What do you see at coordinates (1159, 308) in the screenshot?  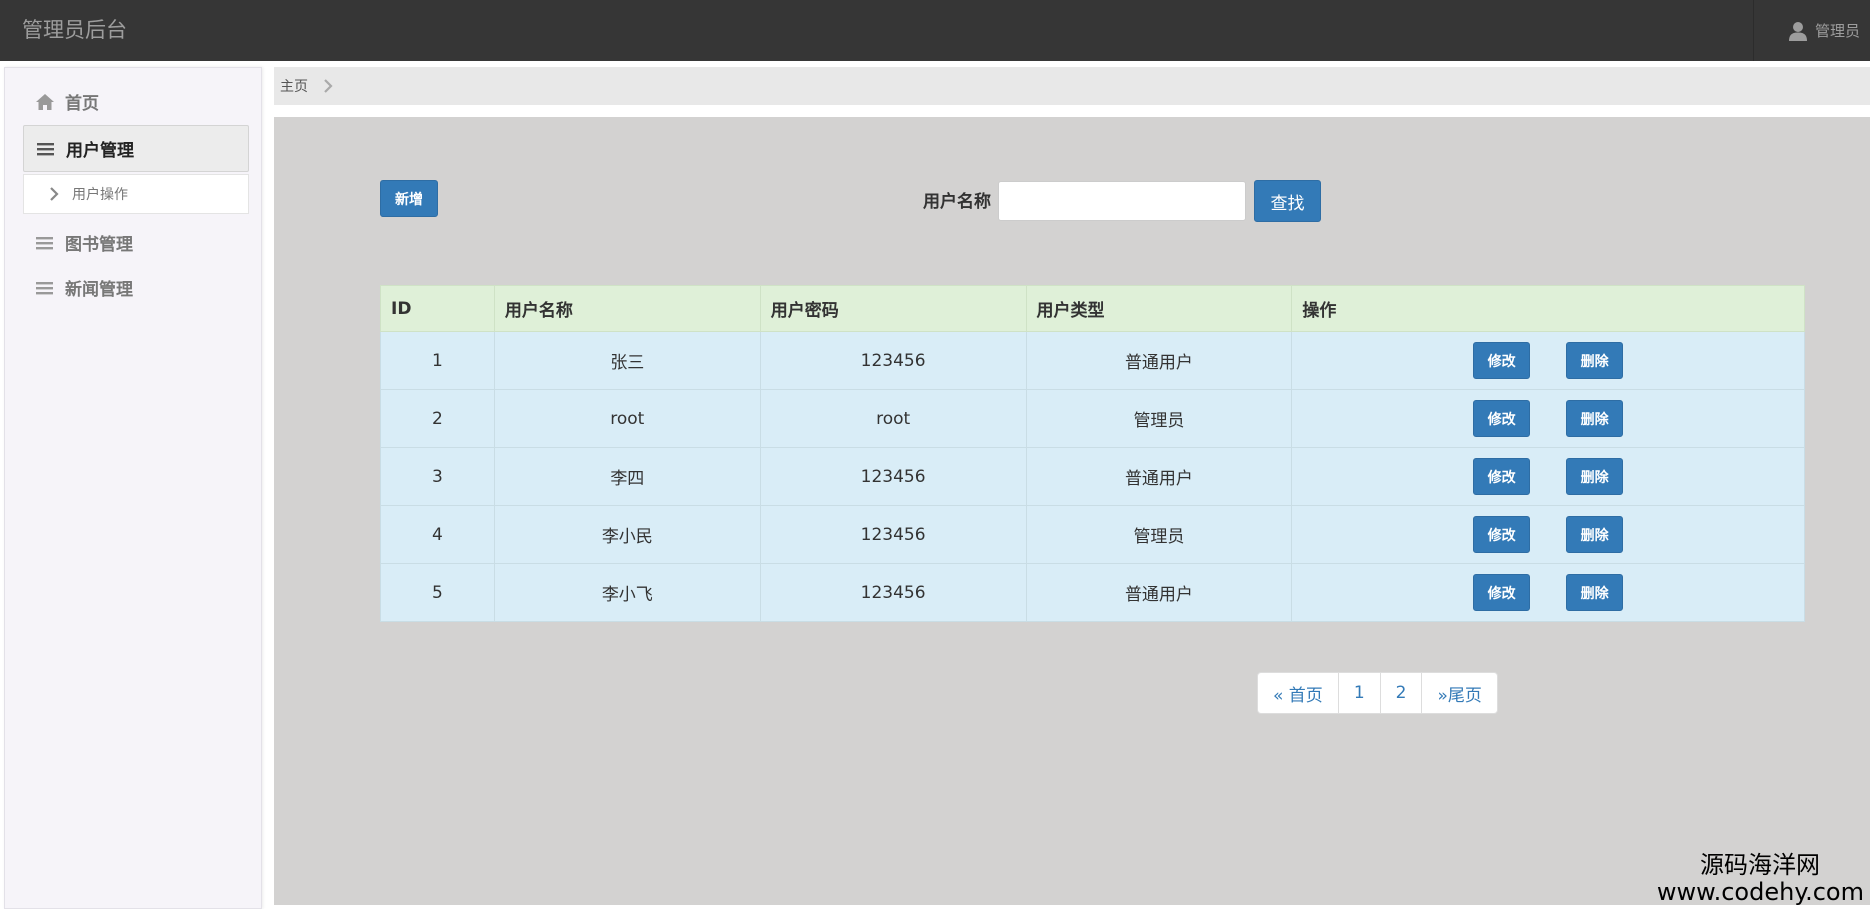 I see `column-header-usertype: 用户类型` at bounding box center [1159, 308].